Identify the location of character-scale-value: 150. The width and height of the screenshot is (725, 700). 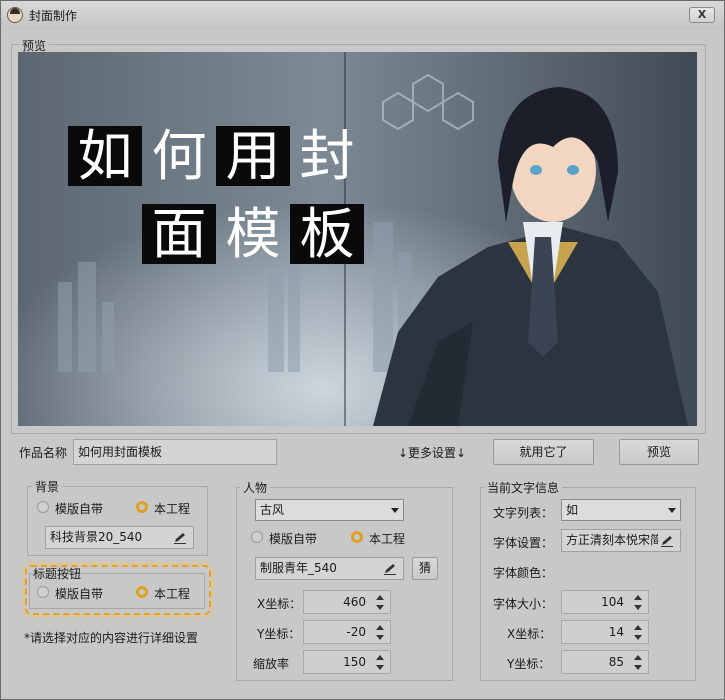
(354, 662).